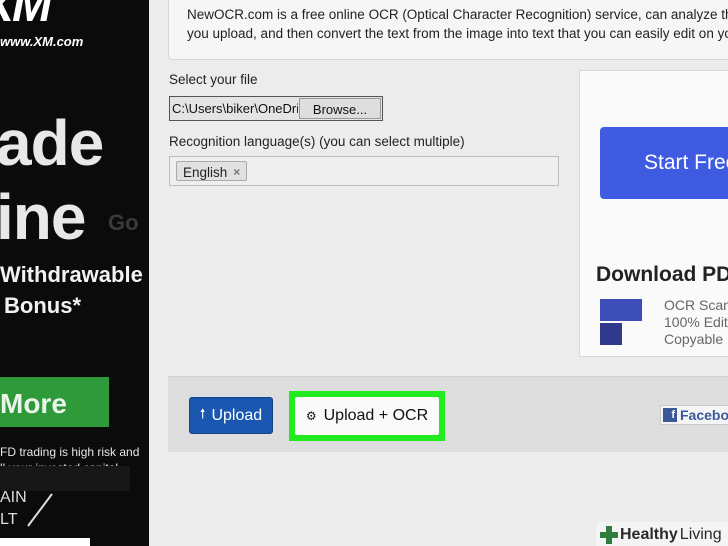  I want to click on download-pdf-title: Download PDF, so click(662, 274).